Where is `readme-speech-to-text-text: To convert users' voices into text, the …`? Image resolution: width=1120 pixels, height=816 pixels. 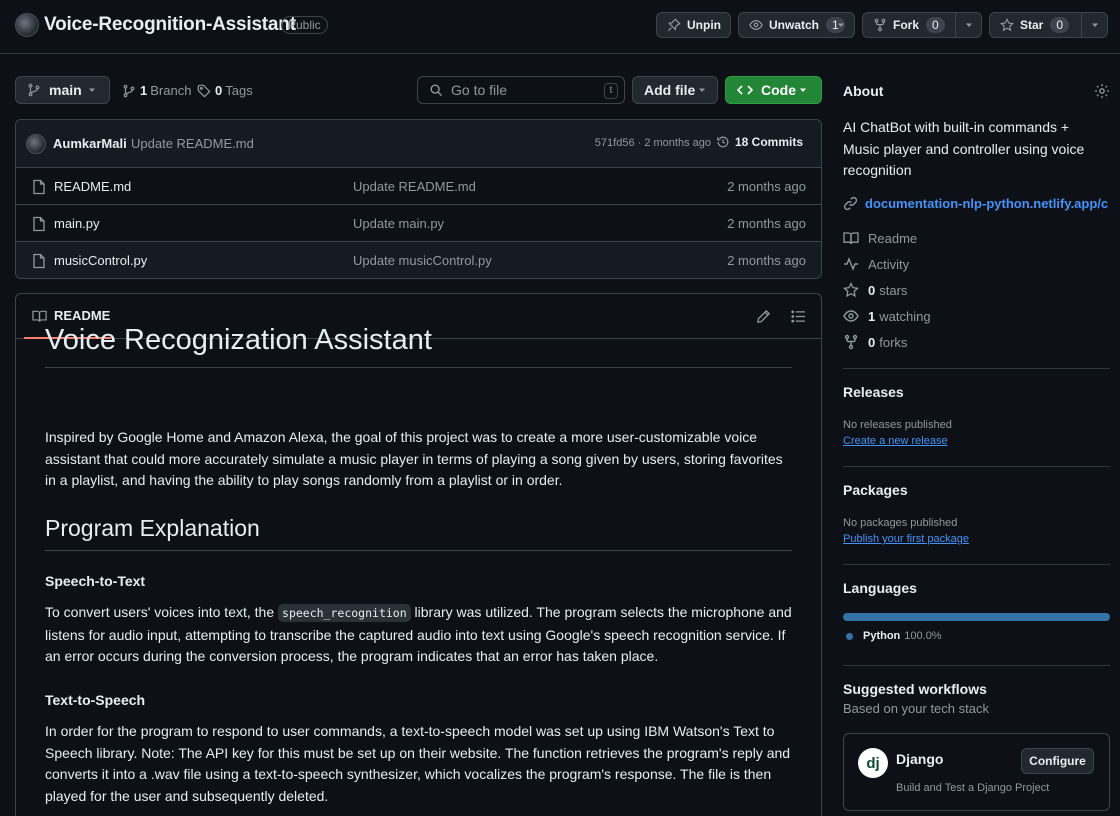
readme-speech-to-text-text: To convert users' voices into text, the … is located at coordinates (420, 635).